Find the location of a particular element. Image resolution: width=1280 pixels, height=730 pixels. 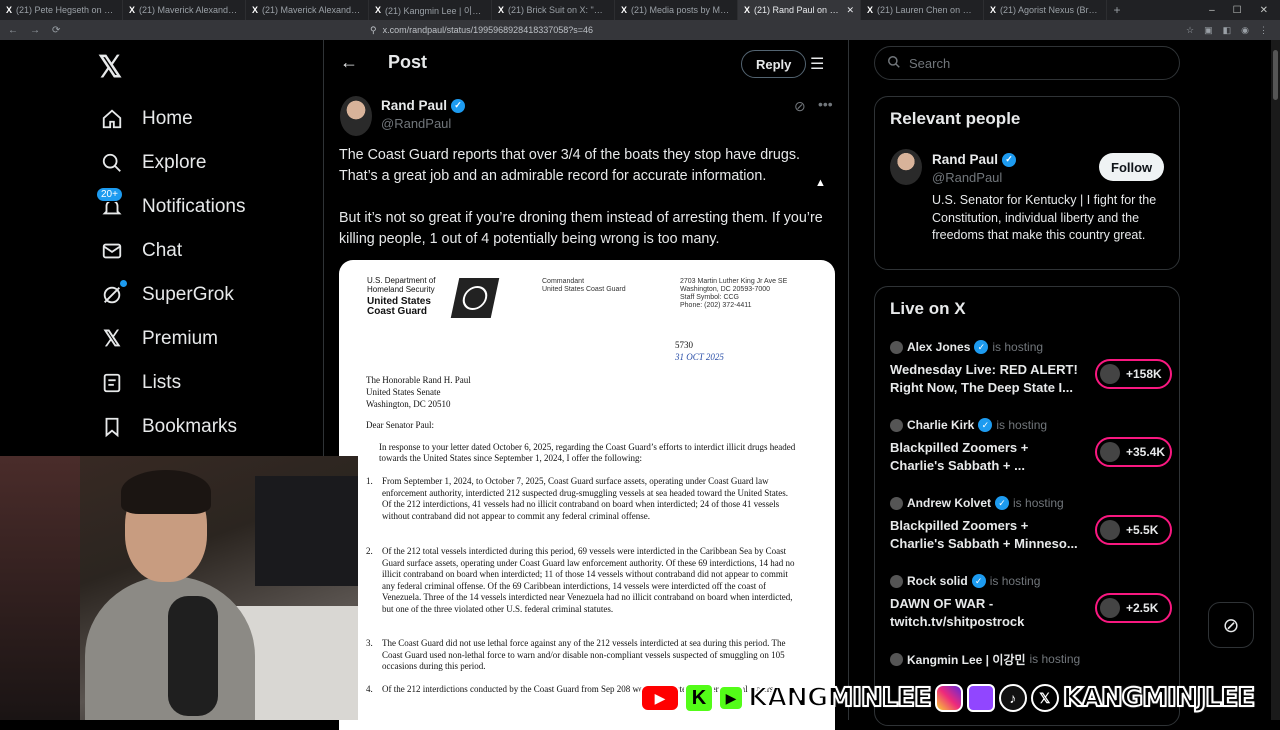

author-handle: @RandPaul is located at coordinates (416, 123).